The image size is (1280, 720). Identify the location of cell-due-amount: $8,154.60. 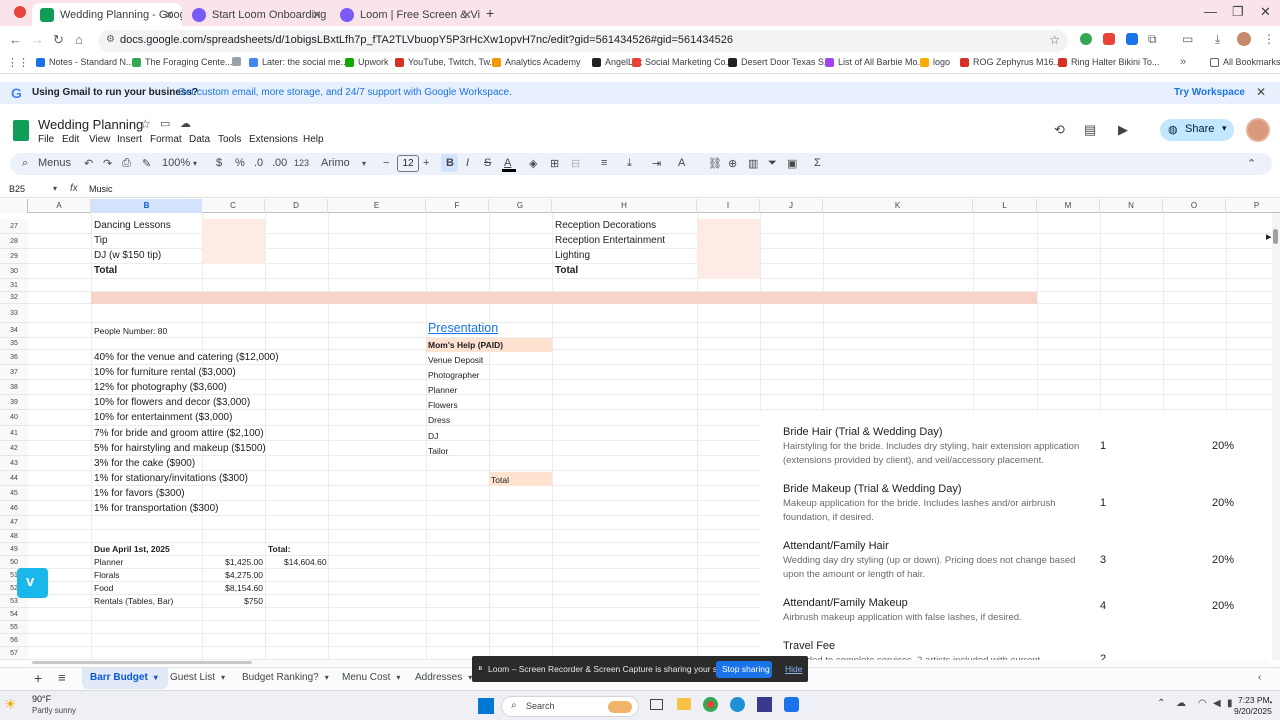
(234, 588).